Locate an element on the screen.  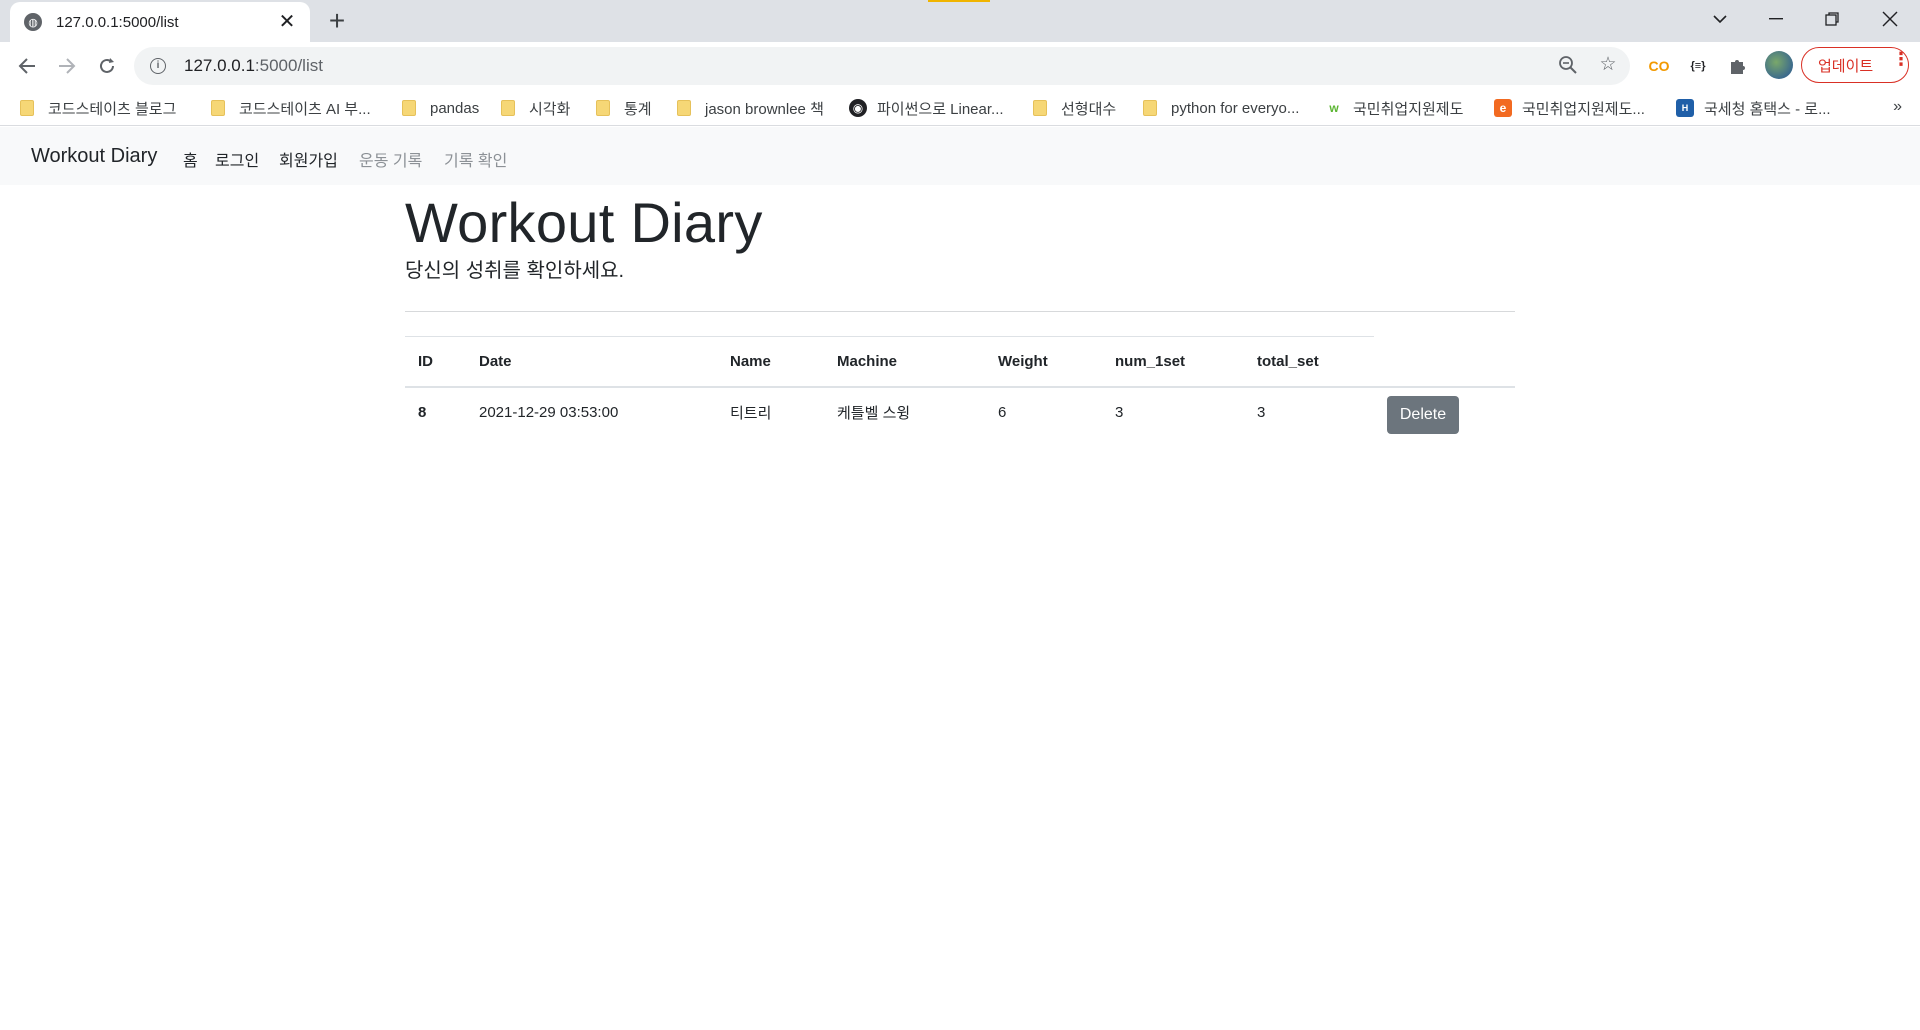
bookmark-label: 국민취업지원제도 is located at coordinates (1408, 109).